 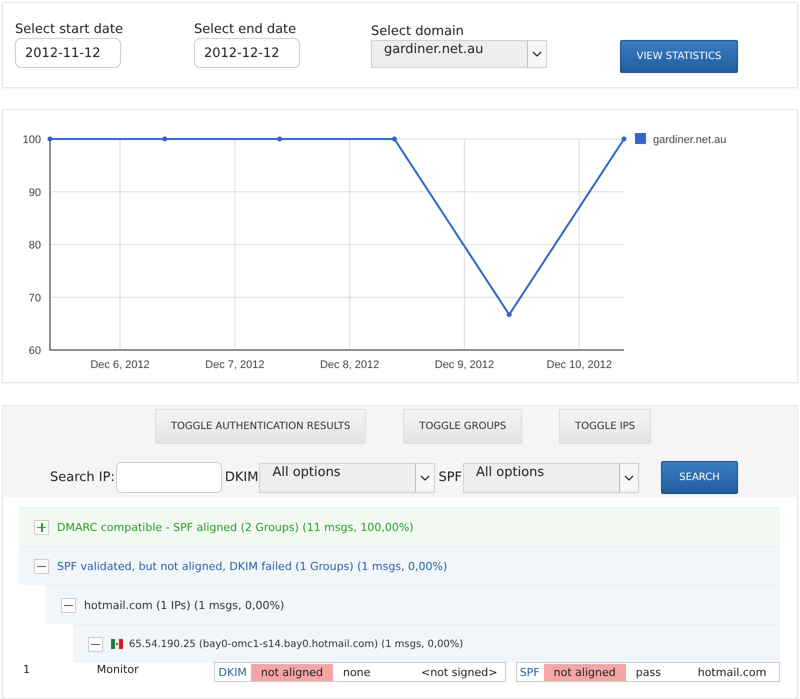 What do you see at coordinates (260, 426) in the screenshot?
I see `toggle-button: TOGGLE AUTHENTICATION RESULTS` at bounding box center [260, 426].